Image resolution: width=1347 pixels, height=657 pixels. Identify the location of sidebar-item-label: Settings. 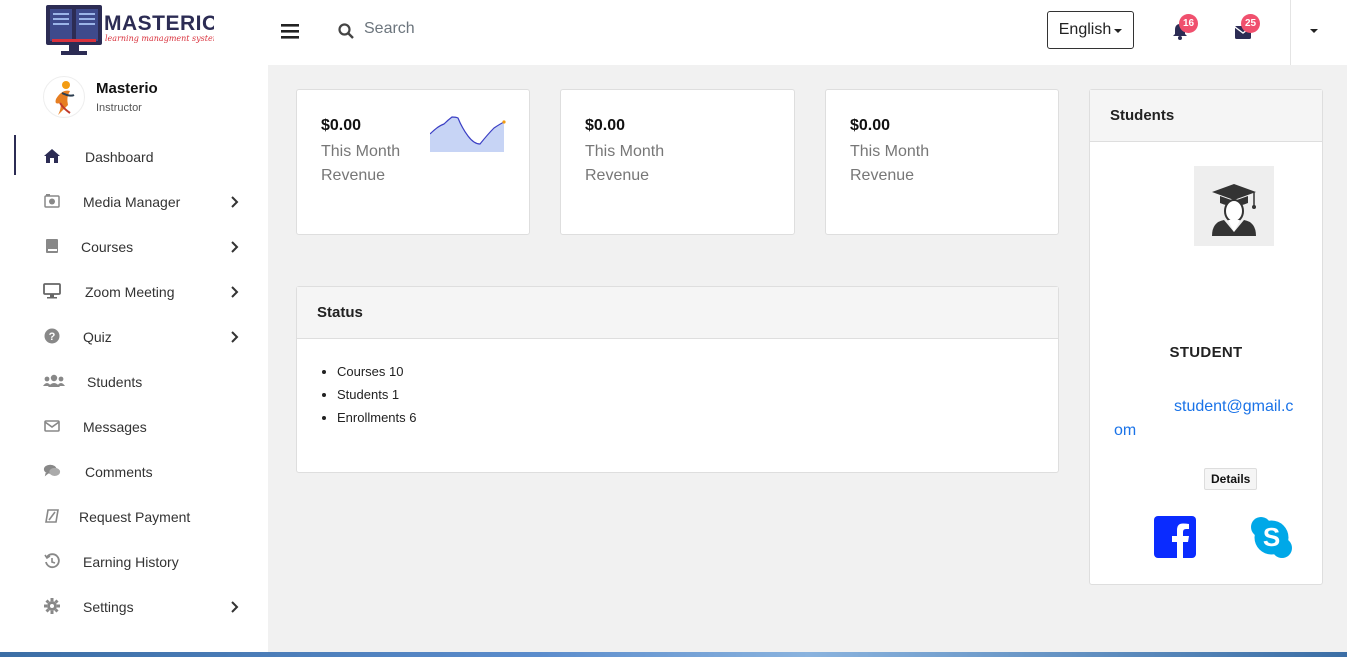
(108, 606).